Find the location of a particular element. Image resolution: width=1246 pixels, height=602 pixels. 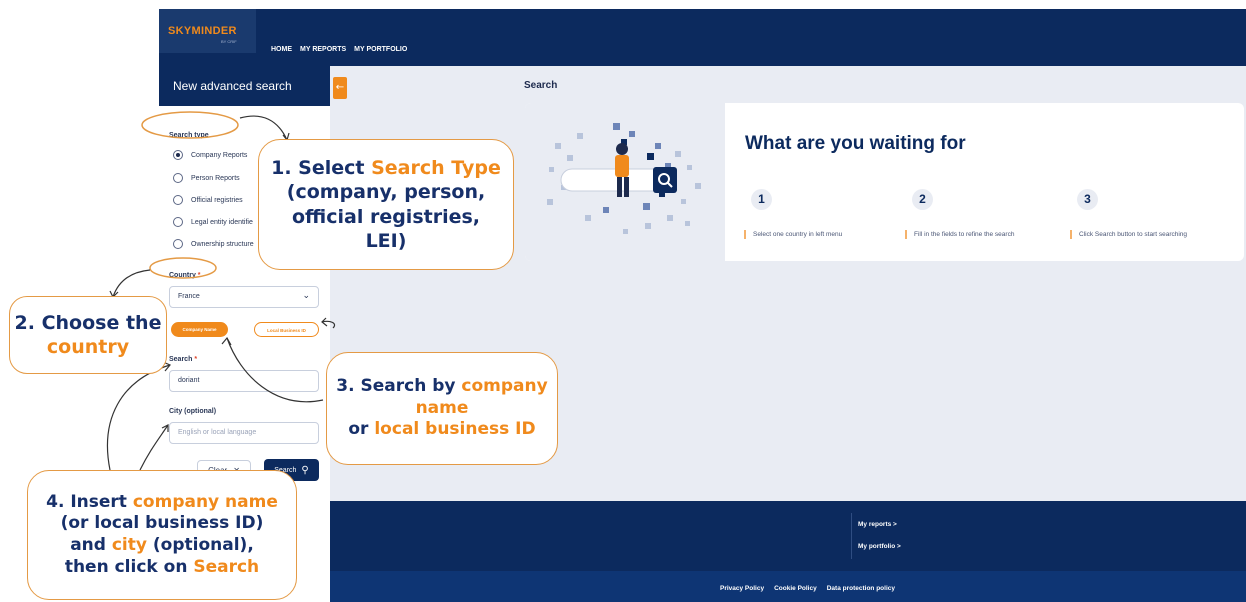

country-value: France is located at coordinates (189, 296).